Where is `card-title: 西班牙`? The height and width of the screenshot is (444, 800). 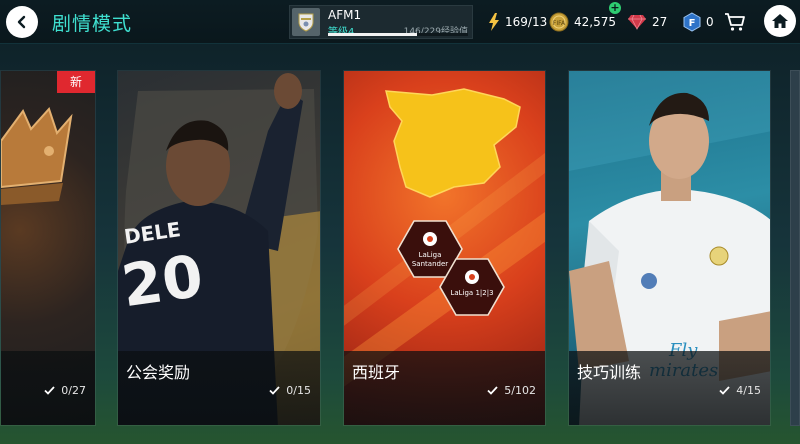
card-title: 西班牙 is located at coordinates (376, 372).